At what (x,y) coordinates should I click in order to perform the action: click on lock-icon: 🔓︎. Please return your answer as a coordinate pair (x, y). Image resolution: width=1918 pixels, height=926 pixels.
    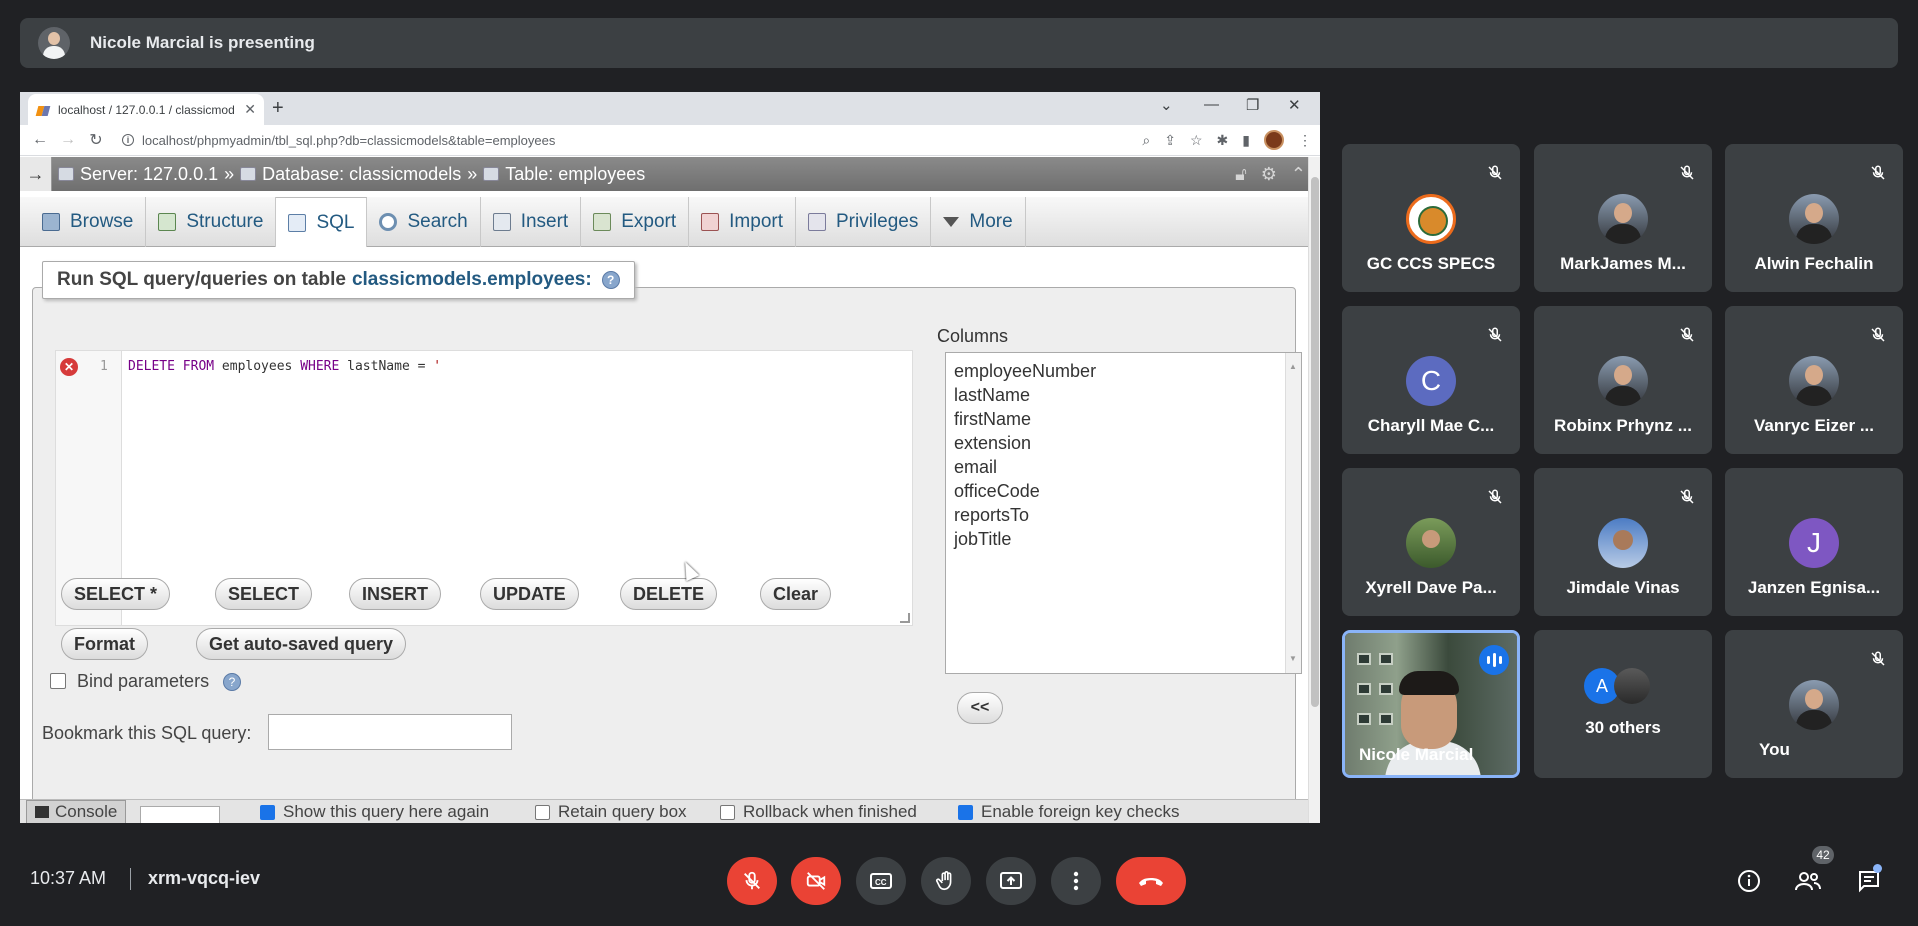
    Looking at the image, I should click on (1241, 174).